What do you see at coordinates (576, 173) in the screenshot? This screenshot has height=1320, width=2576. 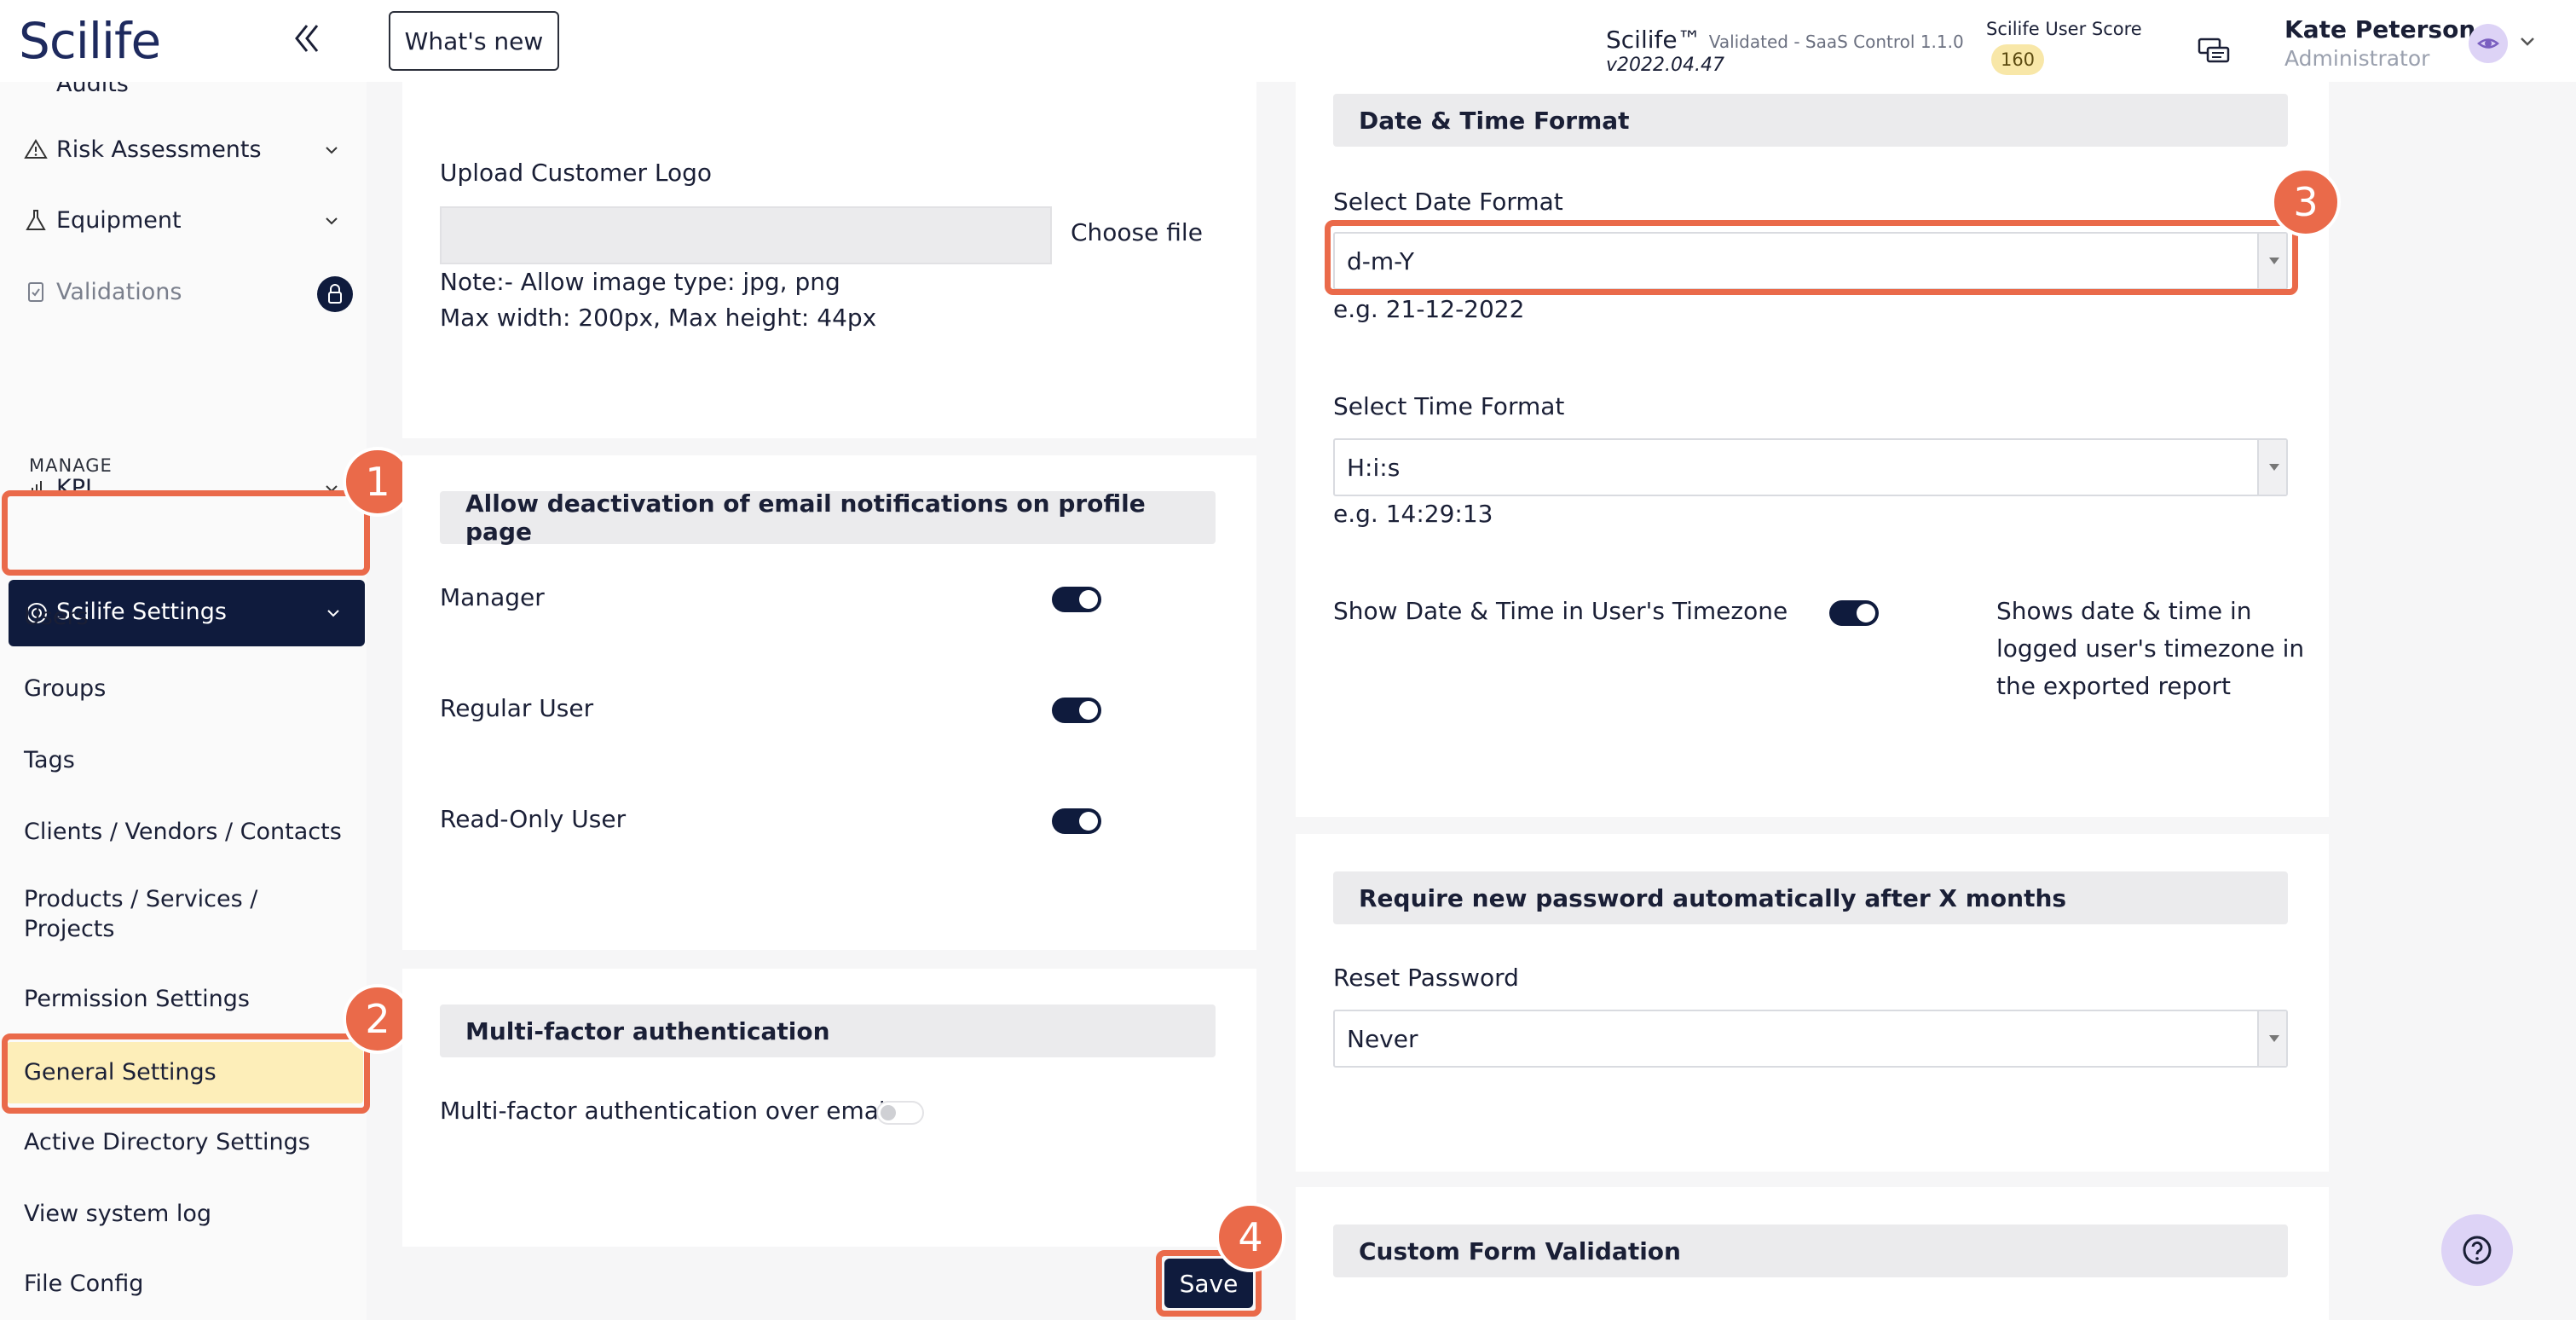 I see `upload-logo-label: Upload Customer Logo` at bounding box center [576, 173].